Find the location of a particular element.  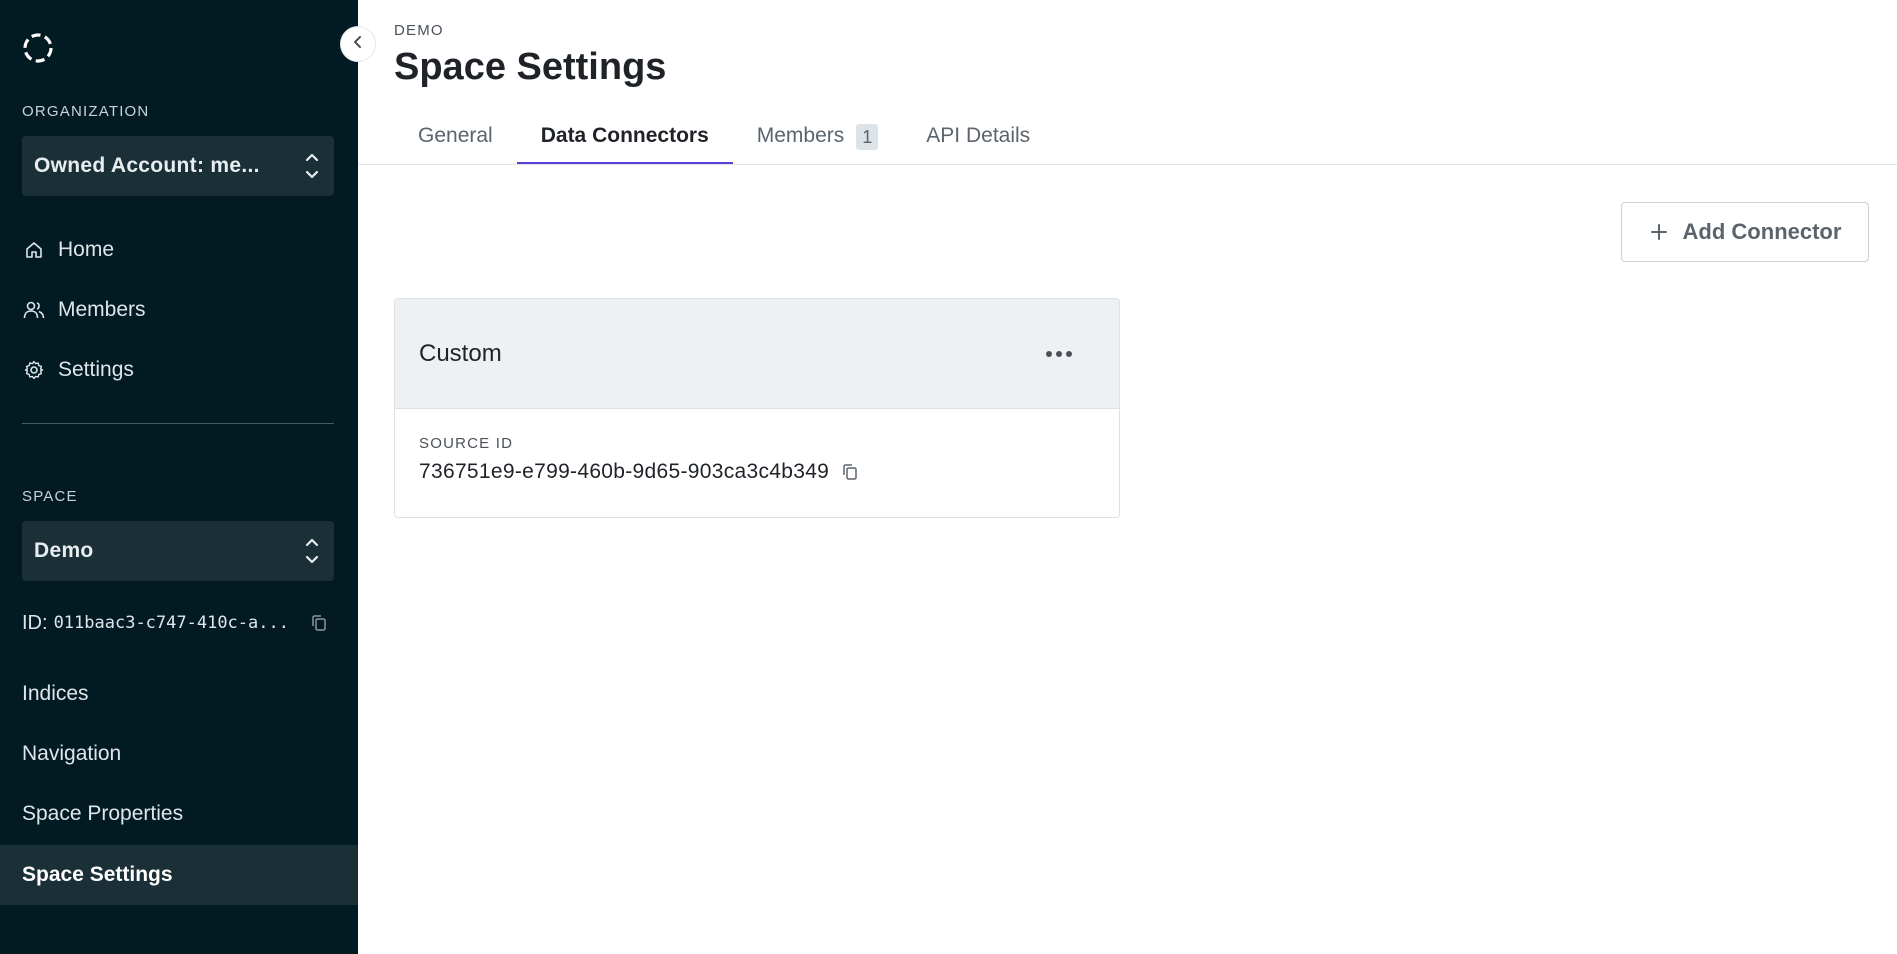

tab-label: General is located at coordinates (455, 135).